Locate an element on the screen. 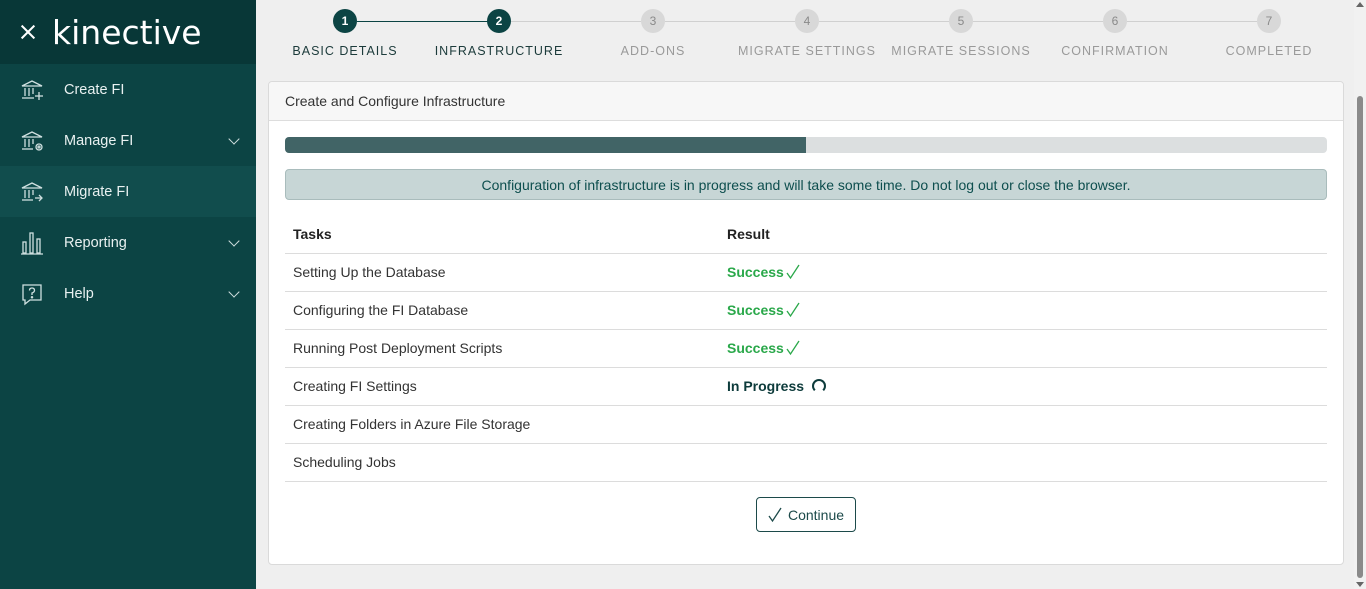  step-completed: 7 COMPLETED is located at coordinates (1269, 33).